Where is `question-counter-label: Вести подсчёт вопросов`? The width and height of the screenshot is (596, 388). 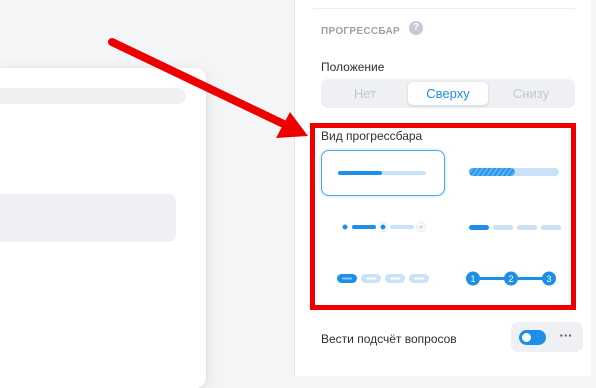 question-counter-label: Вести подсчёт вопросов is located at coordinates (389, 339).